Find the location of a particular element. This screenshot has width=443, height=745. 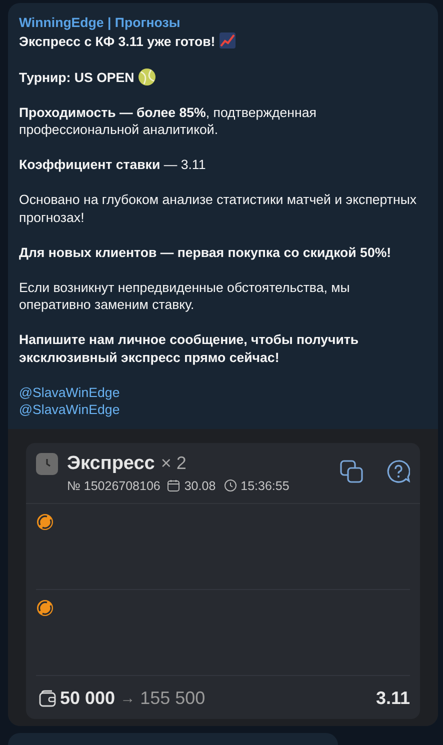

message-paragraph: Проходимость — более 85%, подтвержденная профессиональной аналитикой. is located at coordinates (168, 121).